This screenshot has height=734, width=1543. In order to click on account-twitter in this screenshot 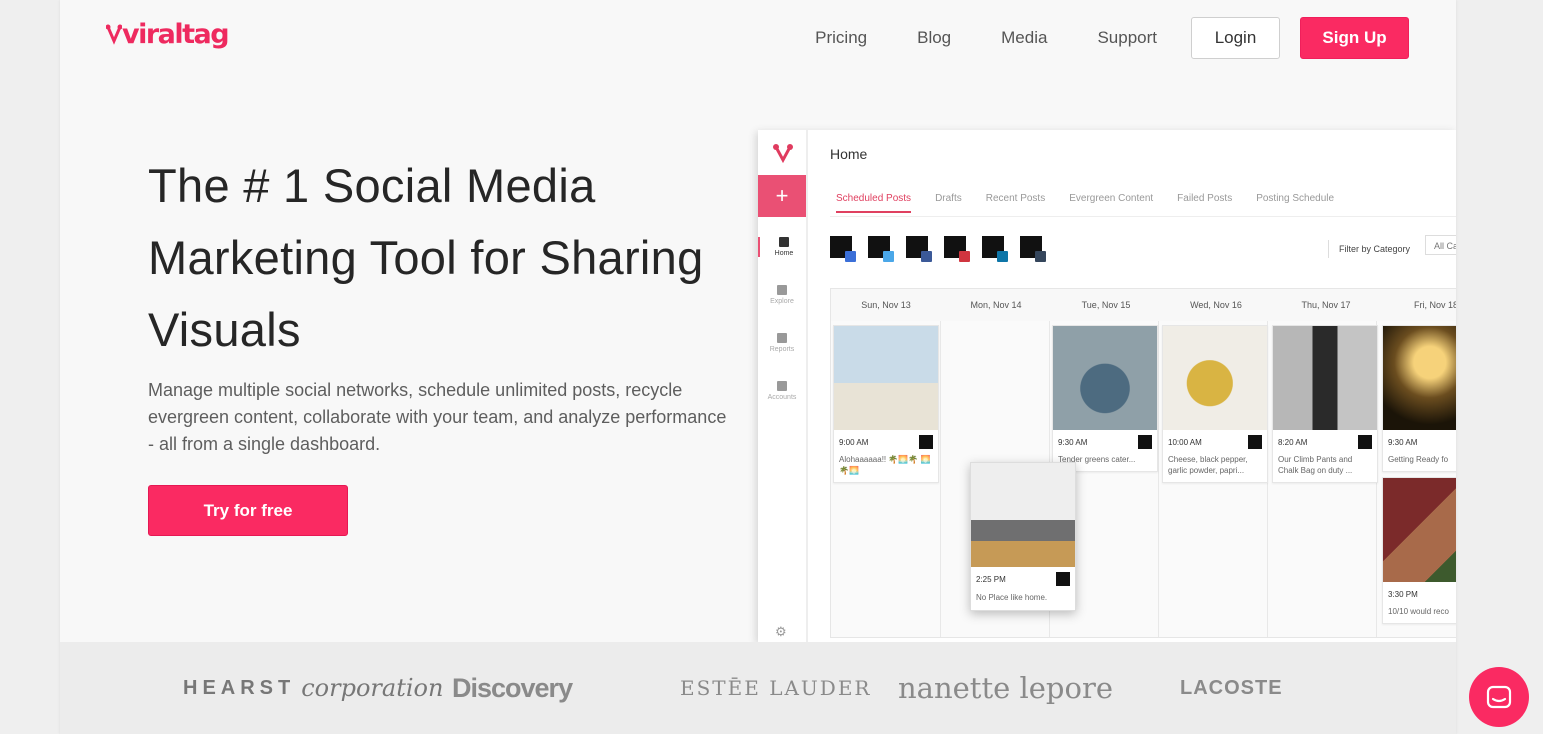, I will do `click(881, 249)`.